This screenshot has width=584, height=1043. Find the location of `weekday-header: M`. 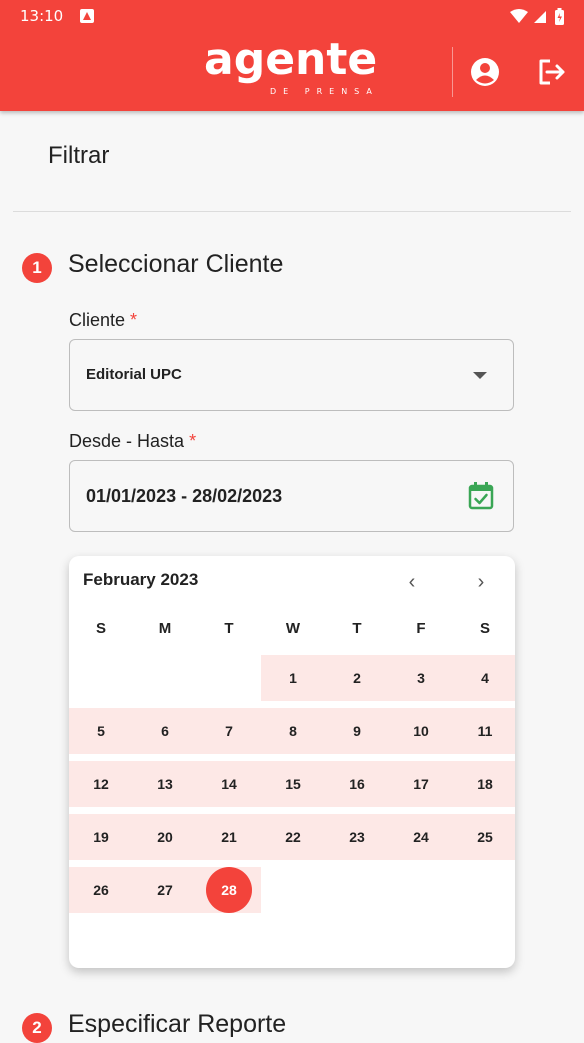

weekday-header: M is located at coordinates (165, 628).